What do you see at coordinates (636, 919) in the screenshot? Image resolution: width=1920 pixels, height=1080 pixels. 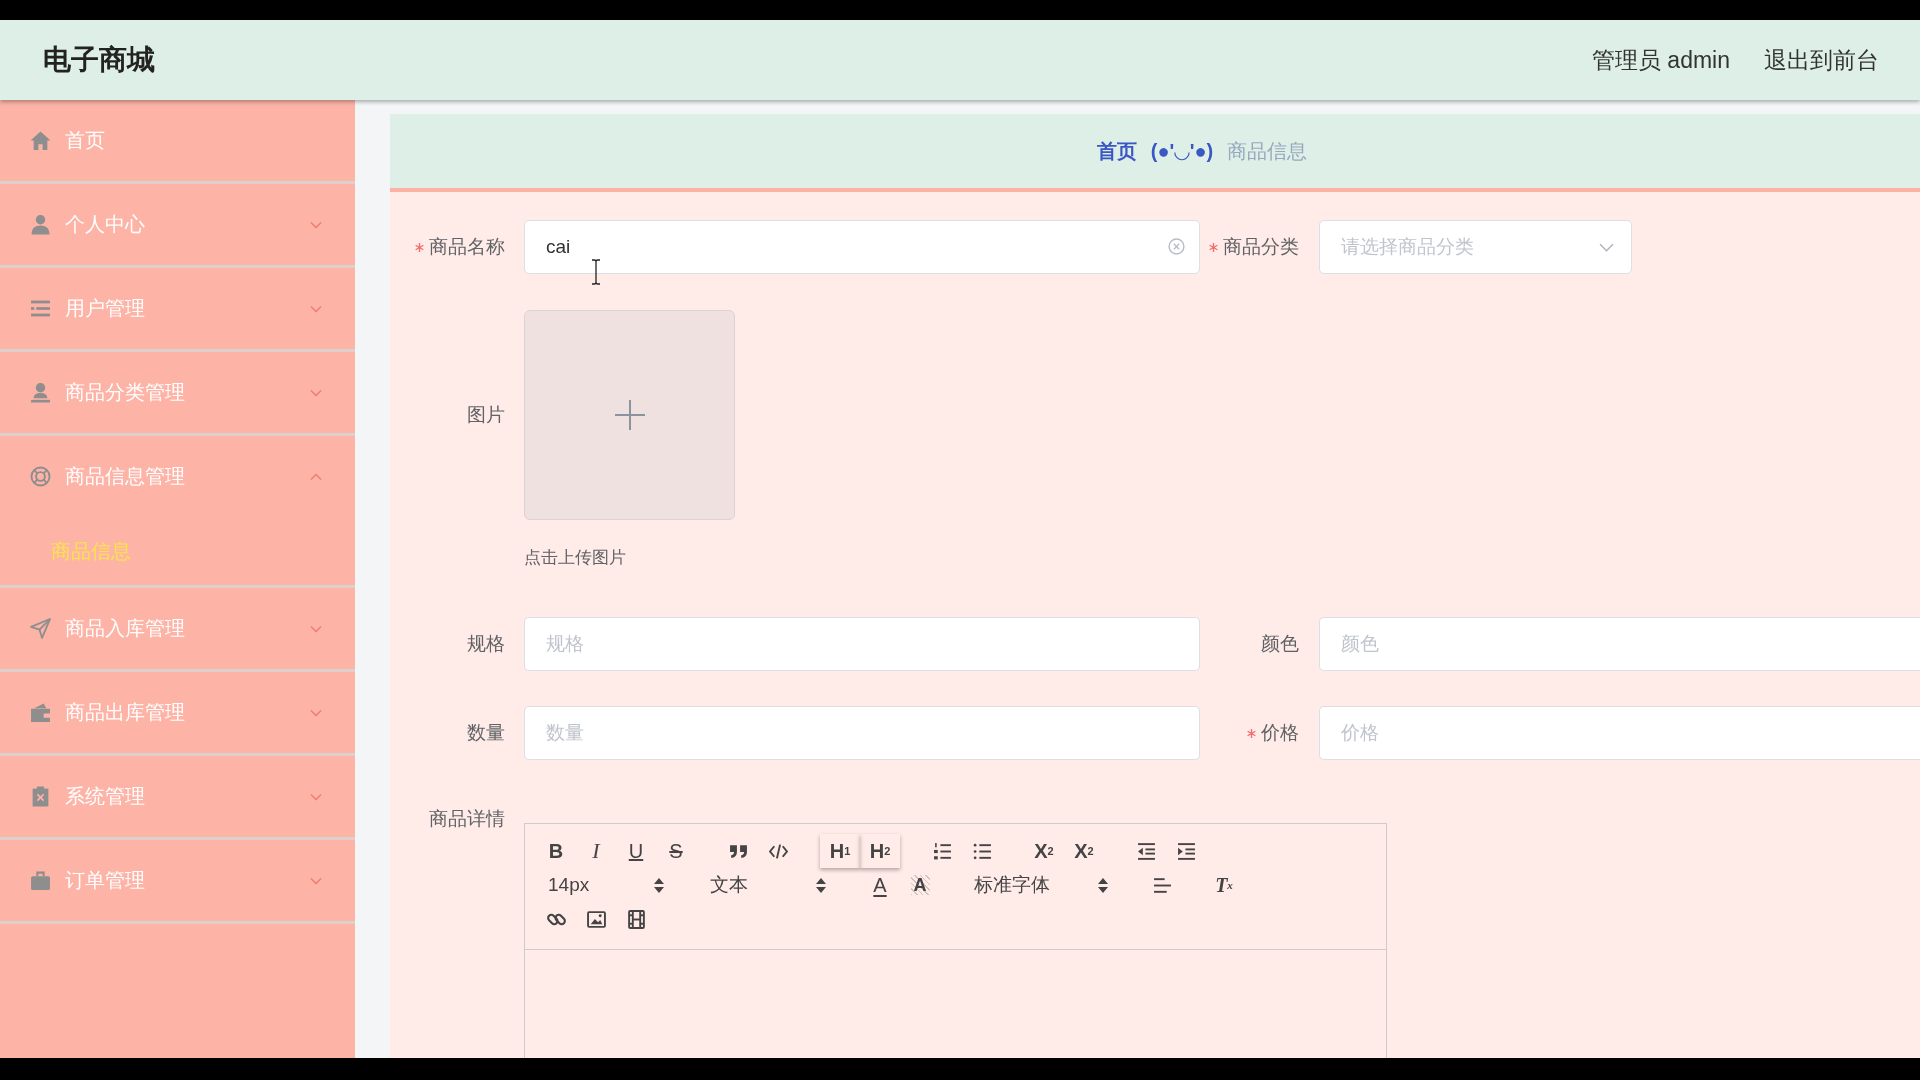 I see `film-icon` at bounding box center [636, 919].